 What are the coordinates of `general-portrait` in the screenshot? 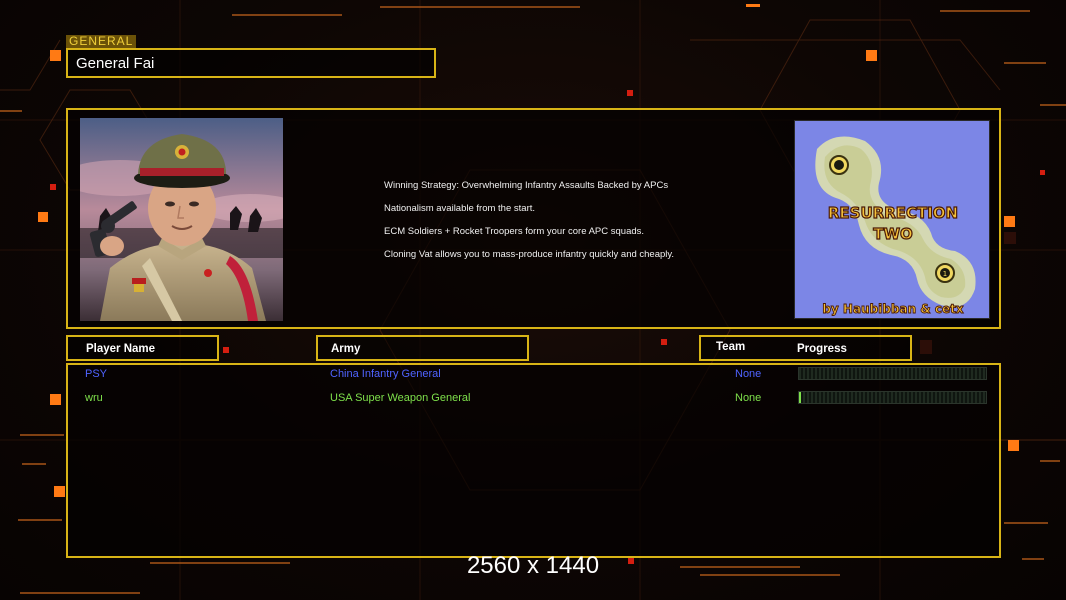 It's located at (181, 219).